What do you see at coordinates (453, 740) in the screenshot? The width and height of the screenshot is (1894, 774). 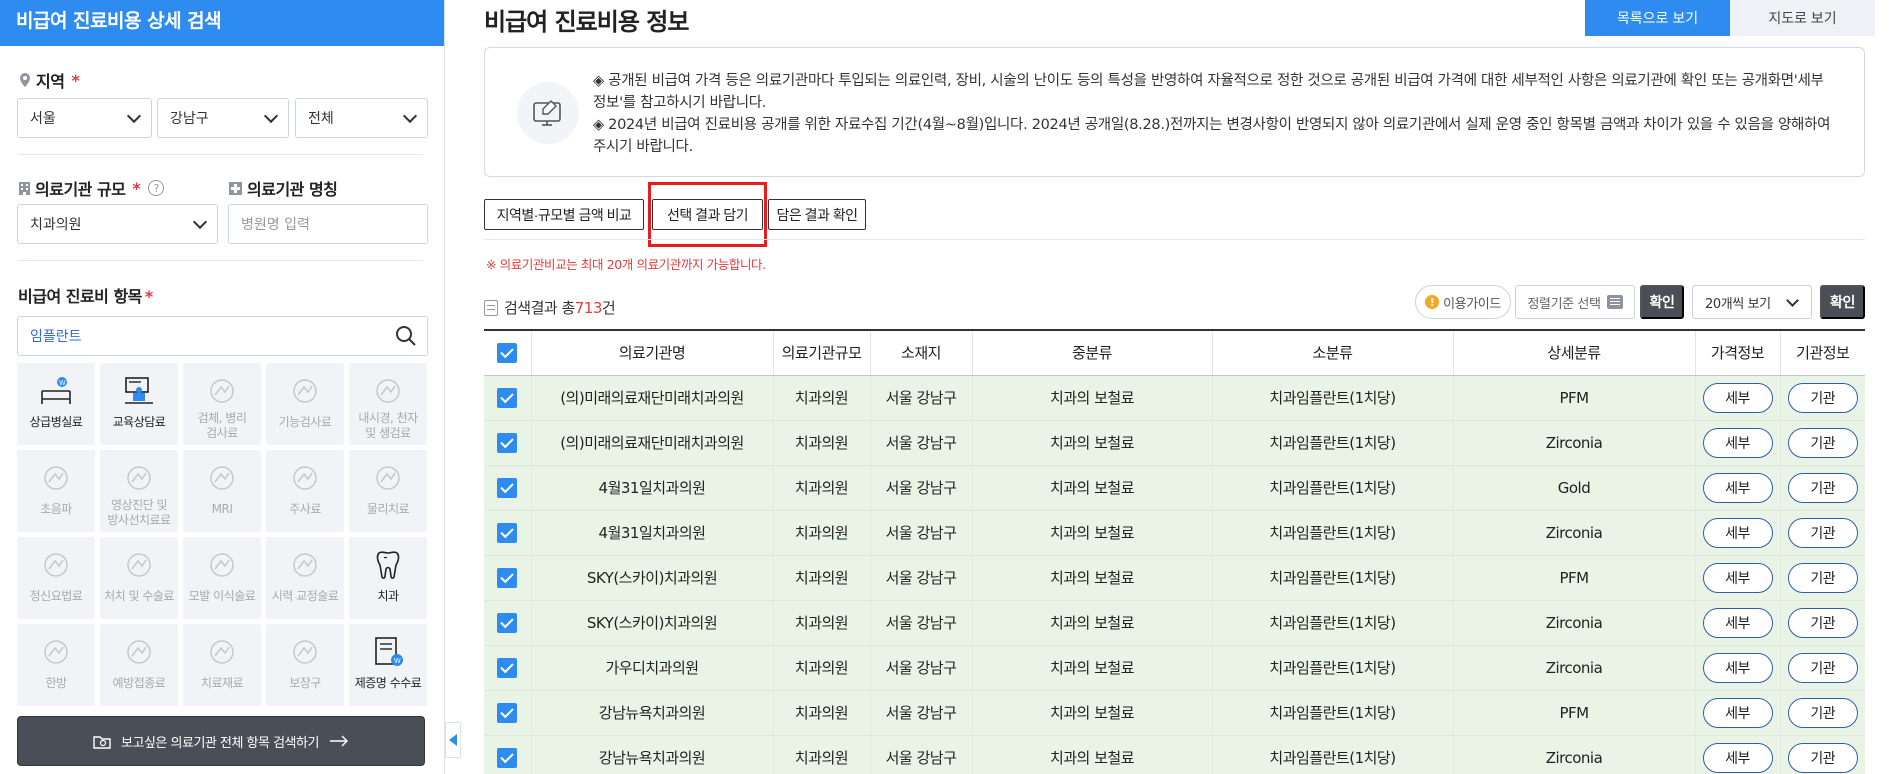 I see `collapse-sidebar-button` at bounding box center [453, 740].